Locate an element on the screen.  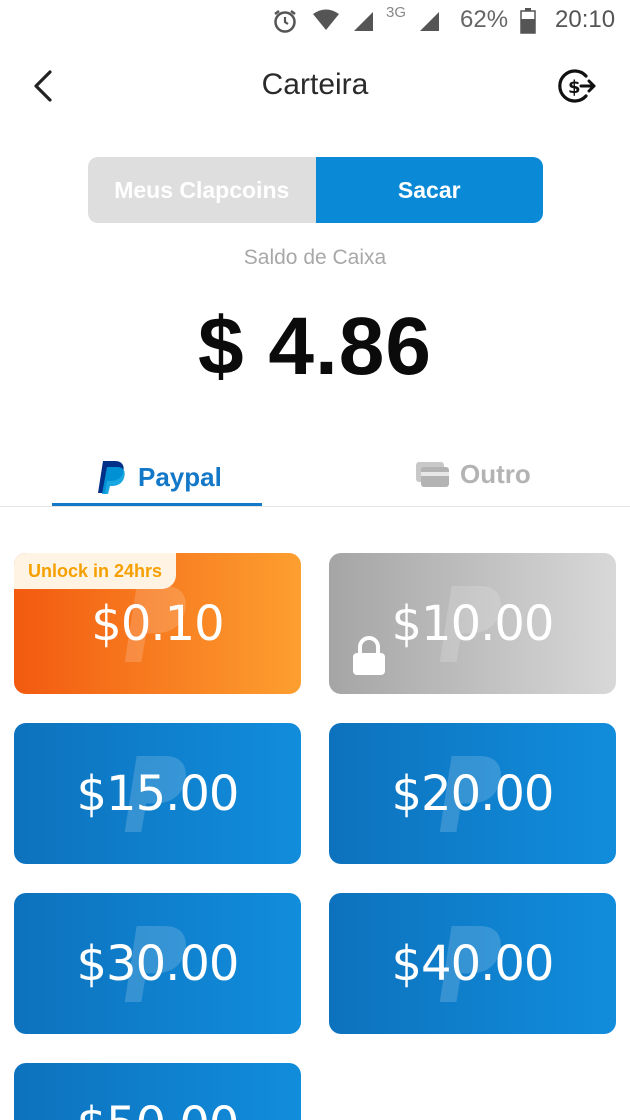
battery-percent: 62% is located at coordinates (484, 19).